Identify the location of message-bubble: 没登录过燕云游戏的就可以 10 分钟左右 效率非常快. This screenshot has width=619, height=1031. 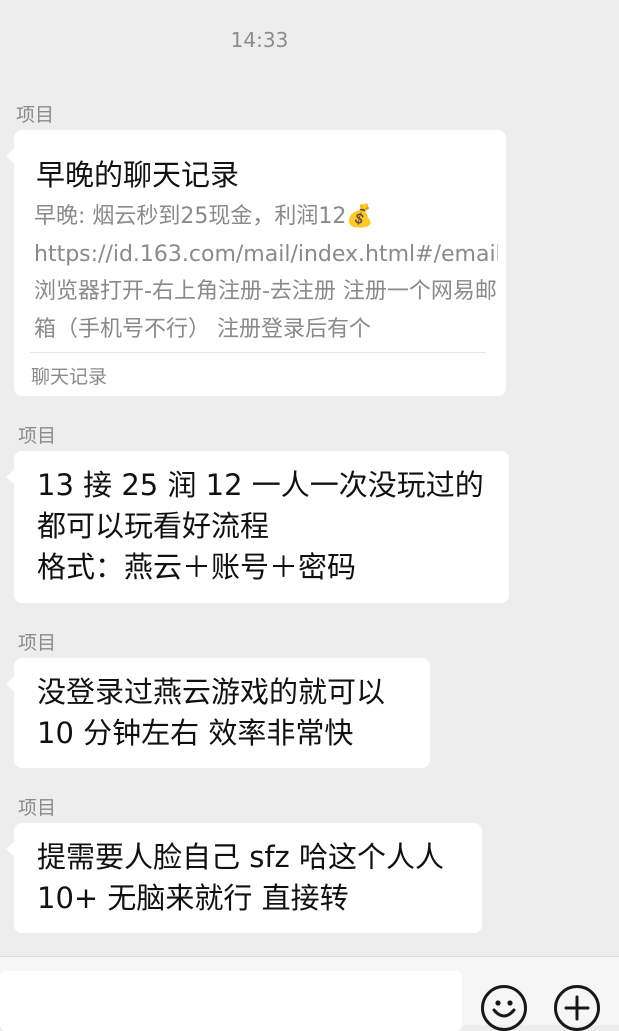
(218, 713).